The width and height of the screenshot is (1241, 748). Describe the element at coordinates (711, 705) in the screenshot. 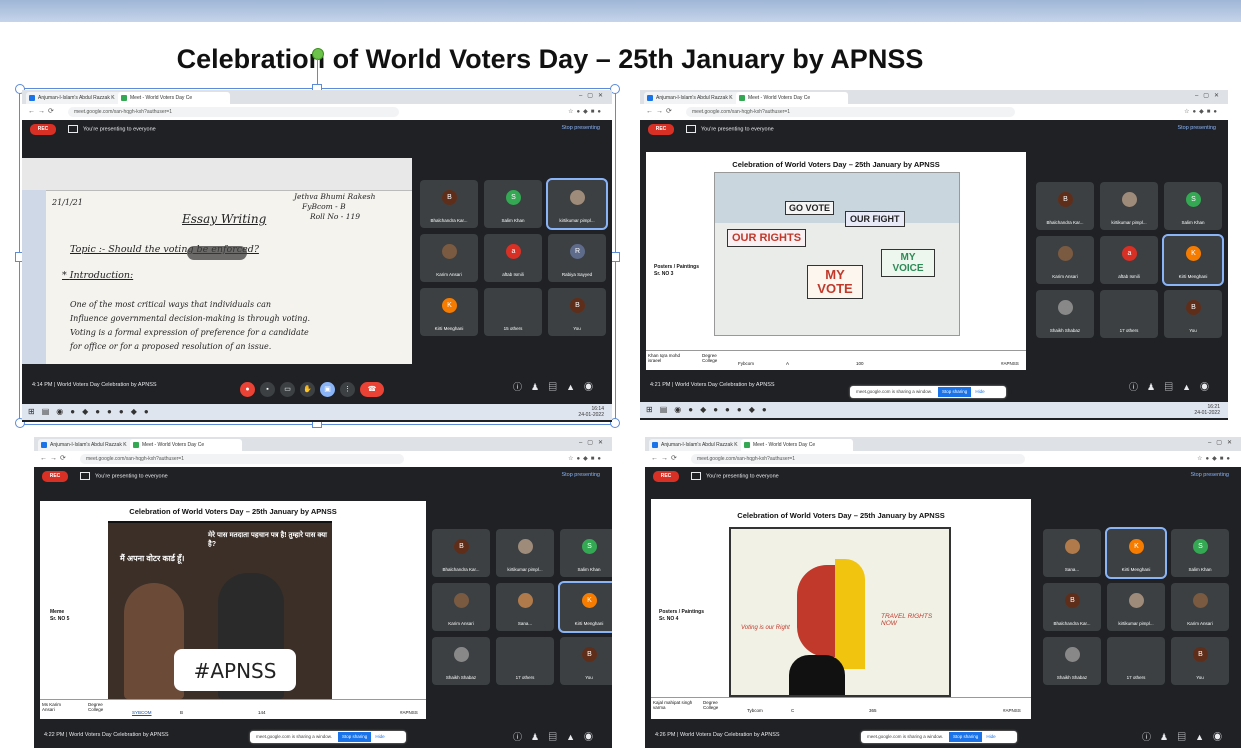

I see `entry-college: Degree College` at that location.